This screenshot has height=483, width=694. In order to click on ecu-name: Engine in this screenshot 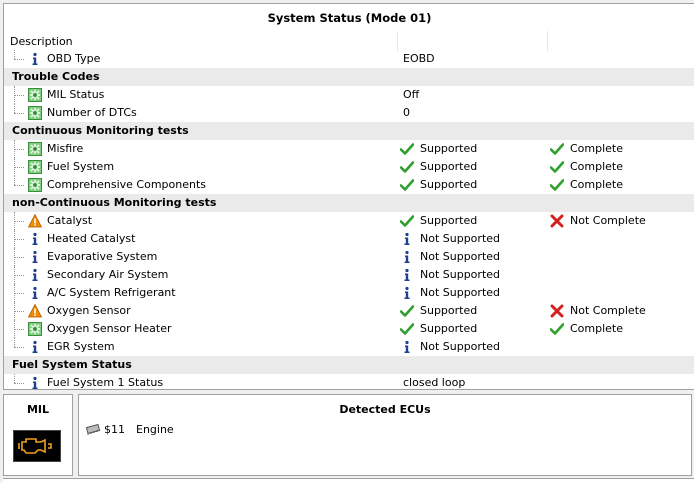, I will do `click(155, 429)`.